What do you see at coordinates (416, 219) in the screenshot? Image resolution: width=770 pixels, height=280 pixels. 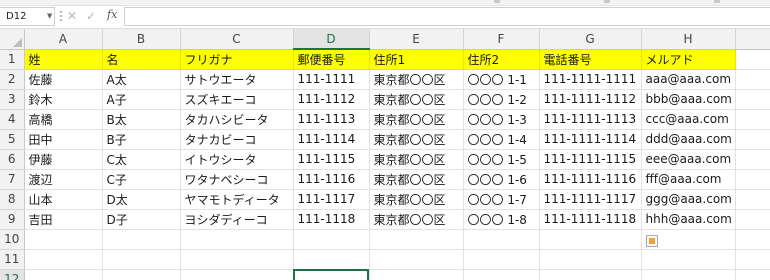 I see `cell-e9: 東京都〇〇区` at bounding box center [416, 219].